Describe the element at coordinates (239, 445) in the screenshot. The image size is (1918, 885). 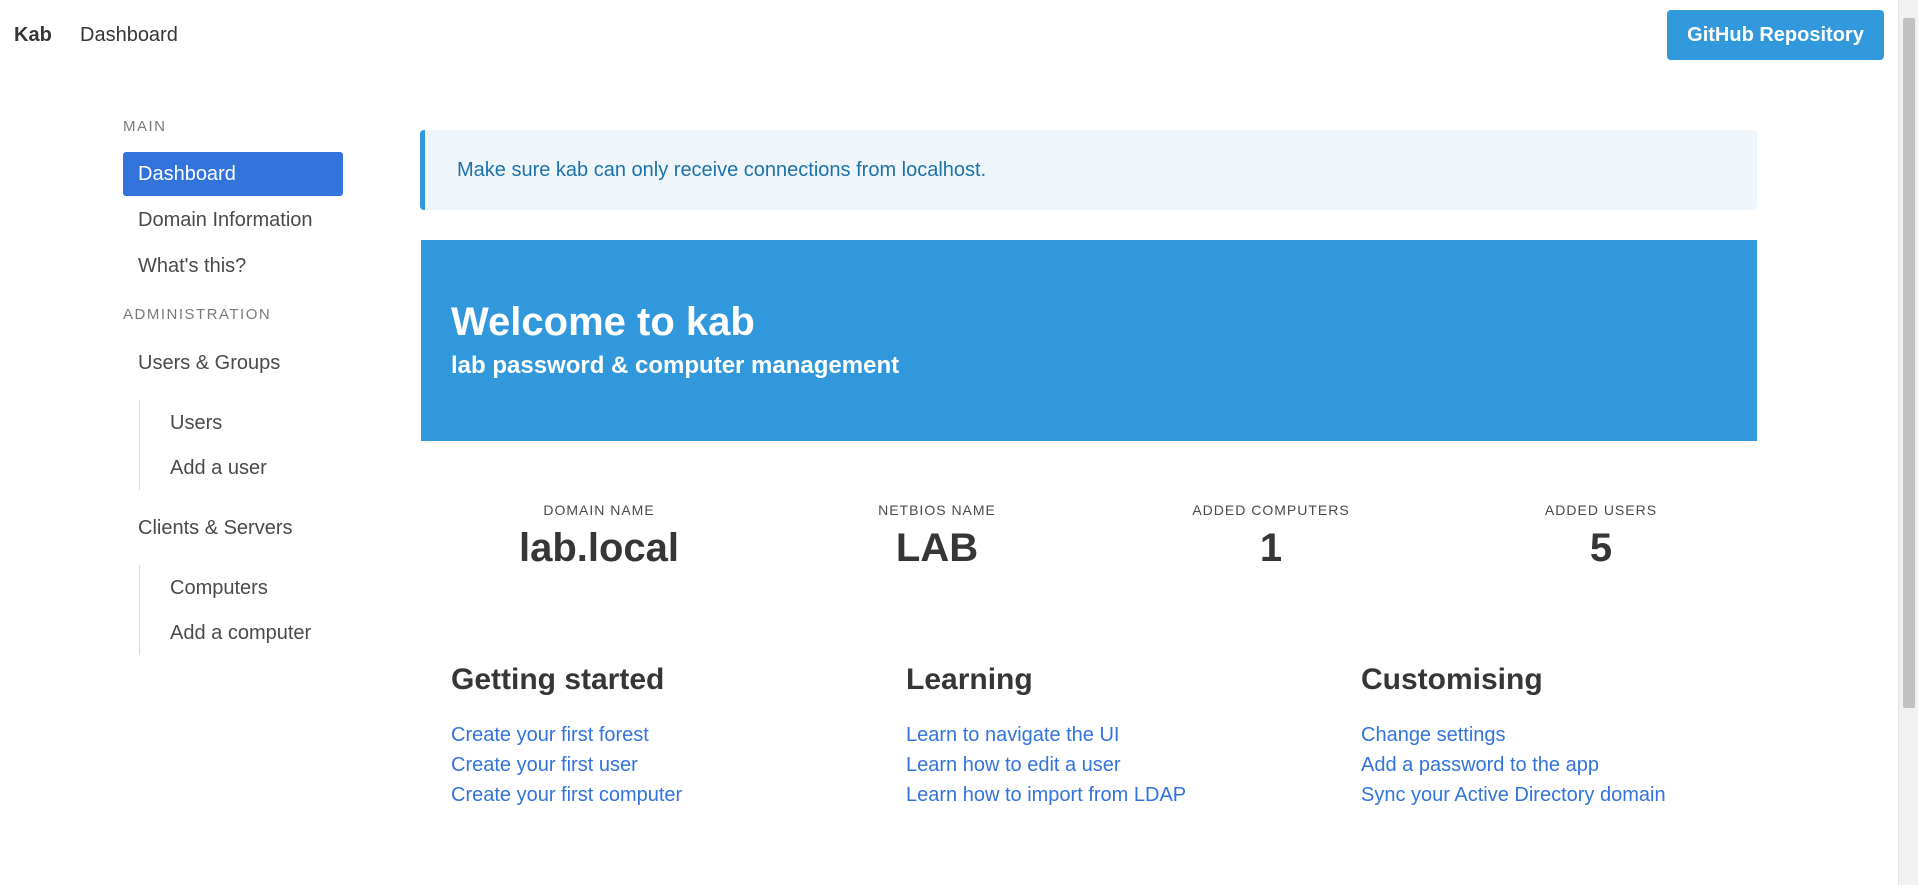
I see `users-submenu: Users Add a user` at that location.